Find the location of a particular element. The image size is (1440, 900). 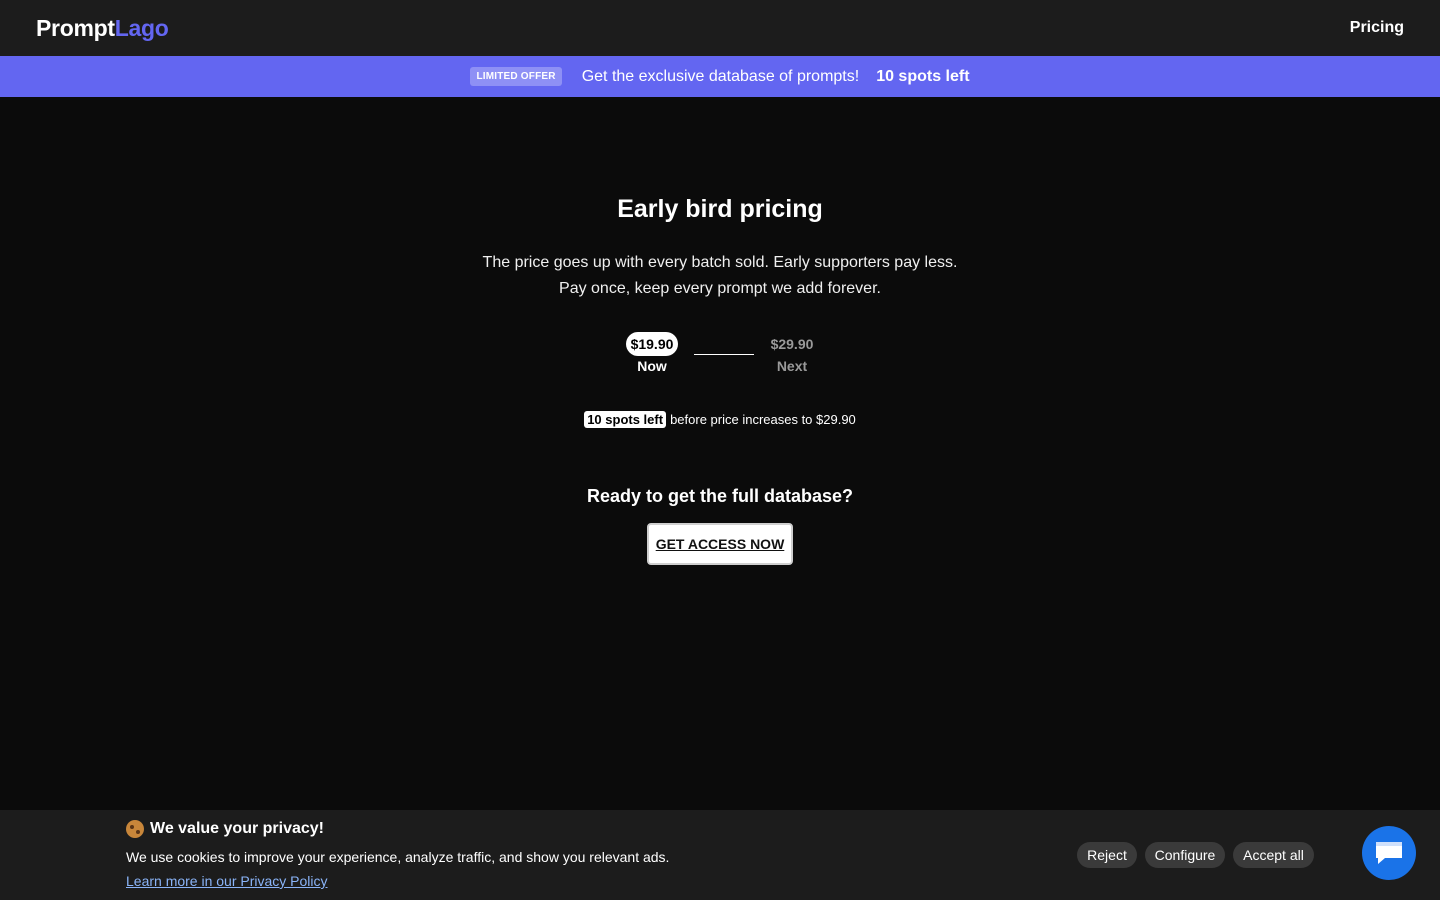

current-price-badge: $19.90 is located at coordinates (652, 344).